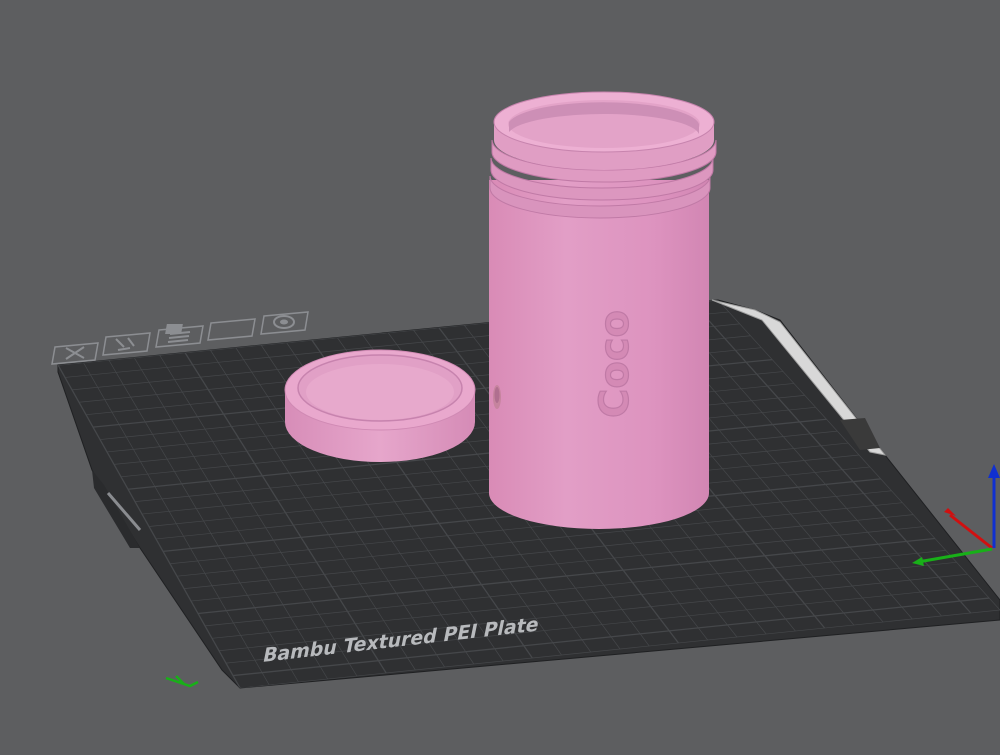 Image resolution: width=1000 pixels, height=755 pixels. What do you see at coordinates (284, 323) in the screenshot?
I see `target-icon` at bounding box center [284, 323].